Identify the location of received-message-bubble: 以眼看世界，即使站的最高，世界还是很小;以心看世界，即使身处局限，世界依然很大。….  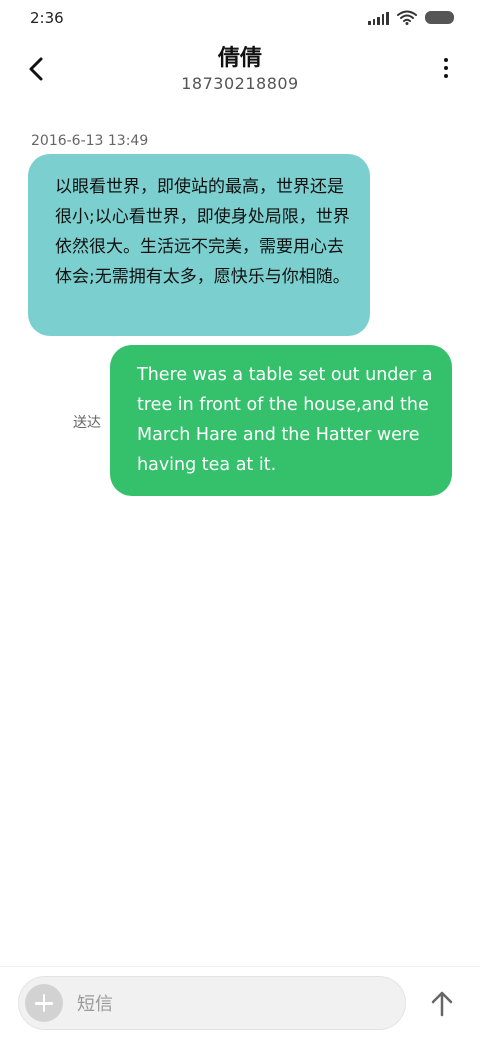
(199, 245).